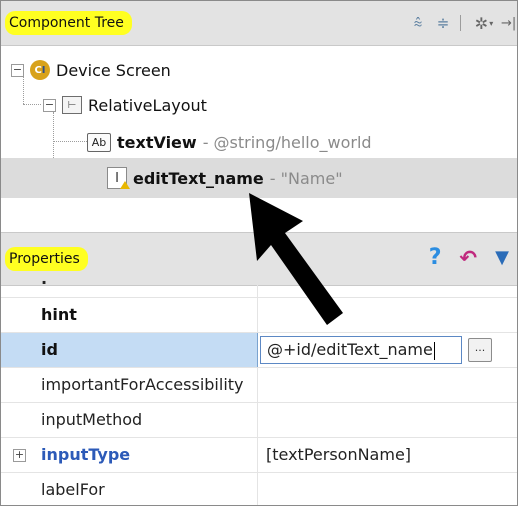 The image size is (518, 506). Describe the element at coordinates (73, 489) in the screenshot. I see `property-name: labelFor` at that location.